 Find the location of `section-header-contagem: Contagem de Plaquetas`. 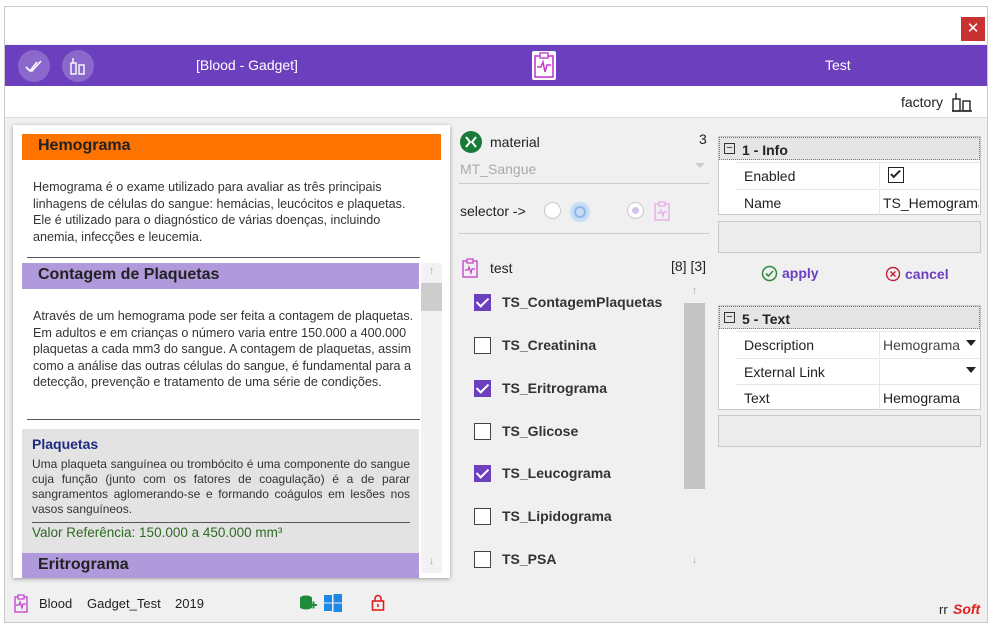

section-header-contagem: Contagem de Plaquetas is located at coordinates (220, 276).